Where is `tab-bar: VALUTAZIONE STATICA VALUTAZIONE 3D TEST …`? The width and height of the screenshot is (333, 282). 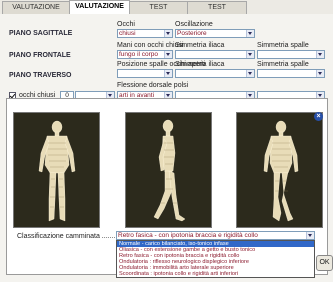 tab-bar: VALUTAZIONE STATICA VALUTAZIONE 3D TEST … is located at coordinates (166, 11).